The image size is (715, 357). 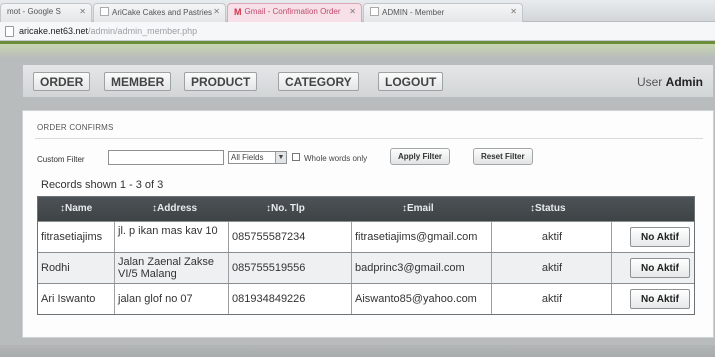 What do you see at coordinates (76, 268) in the screenshot?
I see `cell-name: Rodhi` at bounding box center [76, 268].